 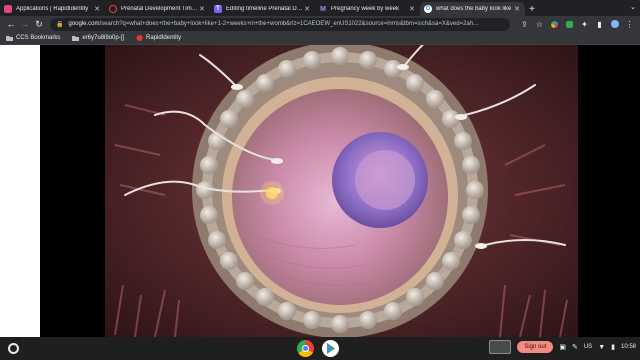 What do you see at coordinates (628, 347) in the screenshot?
I see `clock: 10:58` at bounding box center [628, 347].